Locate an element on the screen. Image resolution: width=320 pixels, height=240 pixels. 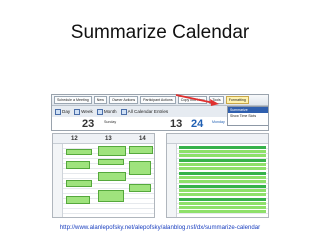
week-day-13: 13 is located at coordinates (108, 139).